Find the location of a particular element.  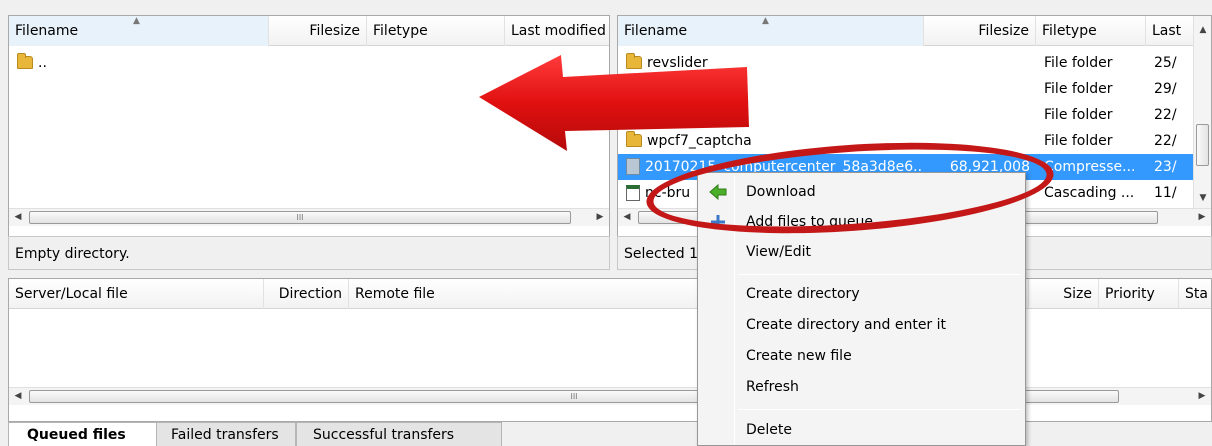

local-col-last-modified: Last modified is located at coordinates (557, 31).